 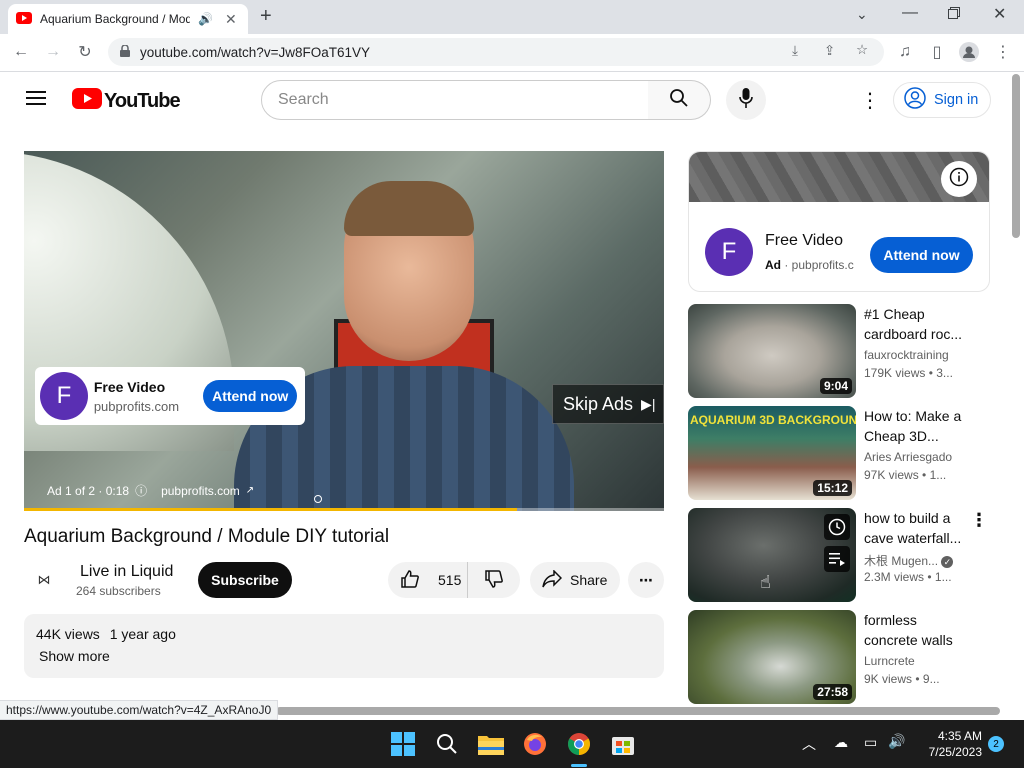 What do you see at coordinates (870, 100) in the screenshot?
I see `settings-more-icon: ⋮` at bounding box center [870, 100].